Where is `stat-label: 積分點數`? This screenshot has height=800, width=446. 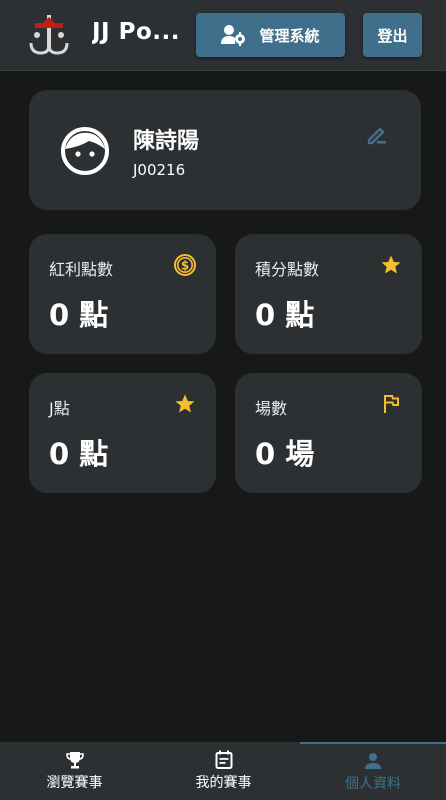
stat-label: 積分點數 is located at coordinates (287, 269).